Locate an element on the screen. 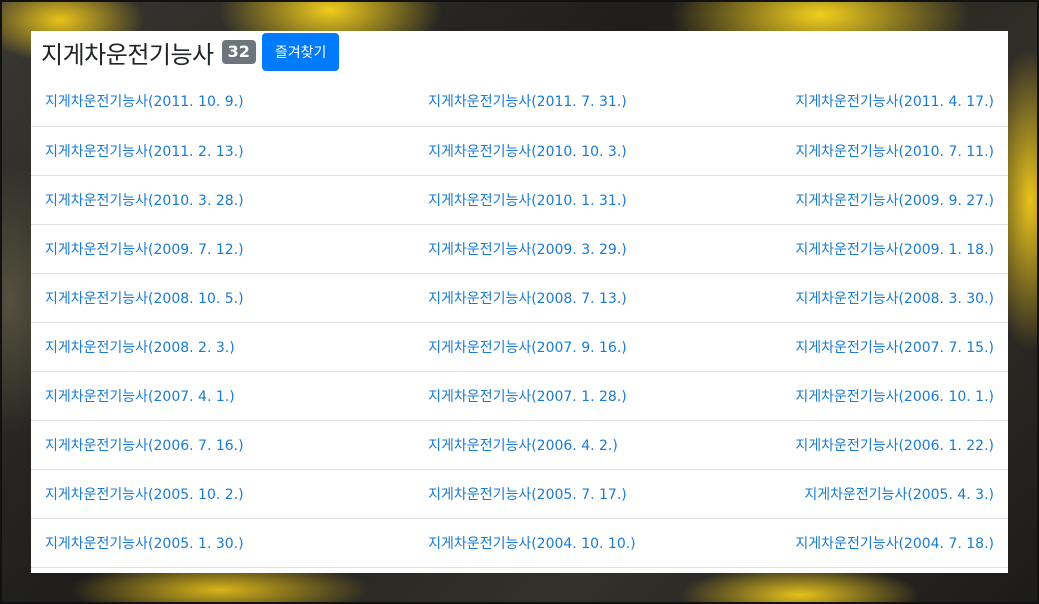 The image size is (1039, 604). table-cell: 지게차운전기능사(2010. 1. 31.) is located at coordinates (589, 199).